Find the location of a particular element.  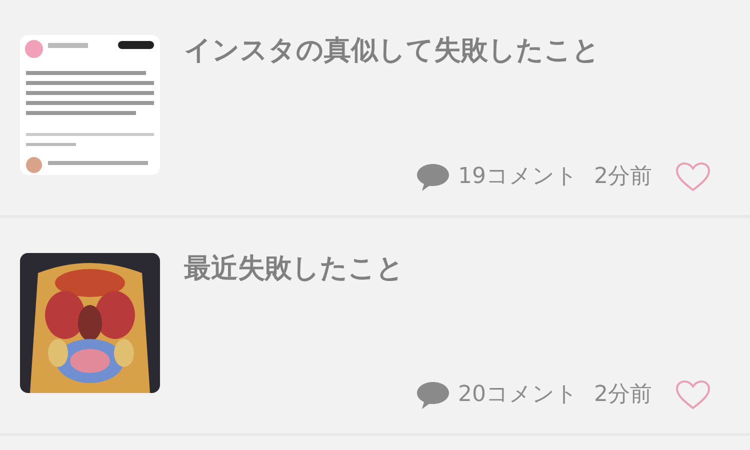

comment-count: 20コメント is located at coordinates (518, 395).